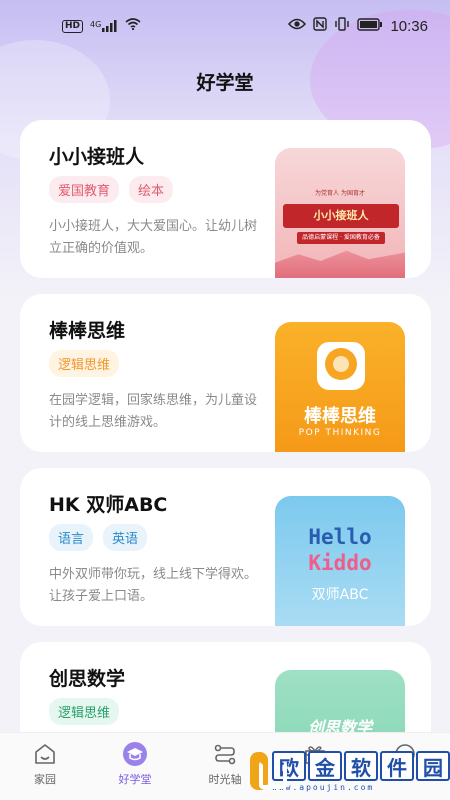 This screenshot has height=800, width=450. Describe the element at coordinates (323, 787) in the screenshot. I see `watermark-url: www.apoujin.com` at that location.